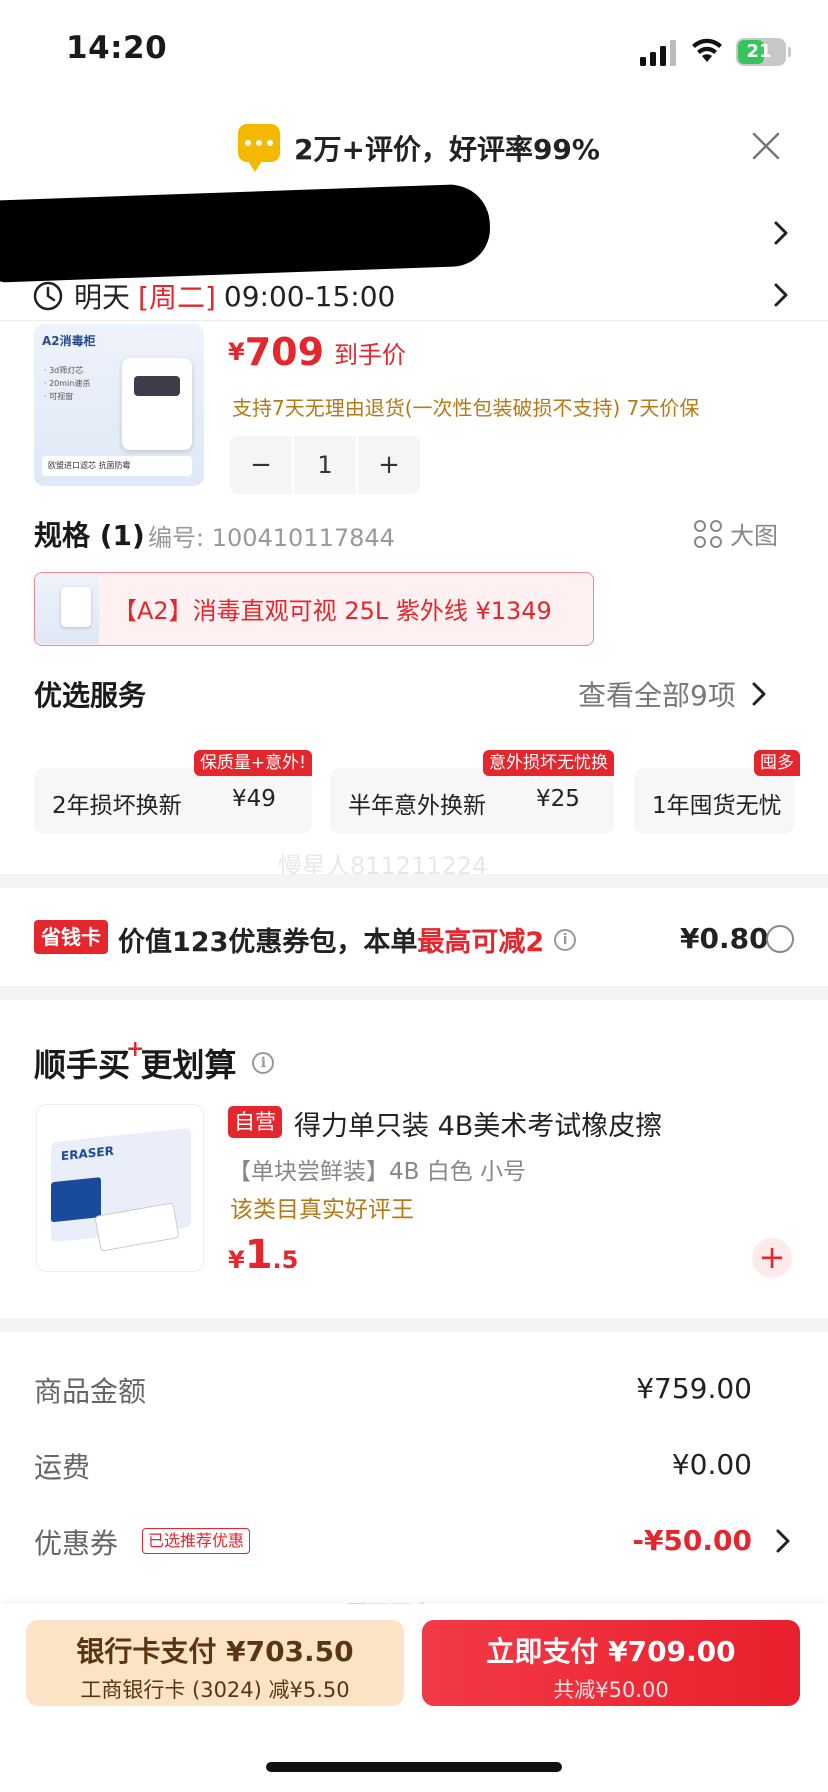 The height and width of the screenshot is (1792, 828). Describe the element at coordinates (766, 146) in the screenshot. I see `close-icon` at that location.